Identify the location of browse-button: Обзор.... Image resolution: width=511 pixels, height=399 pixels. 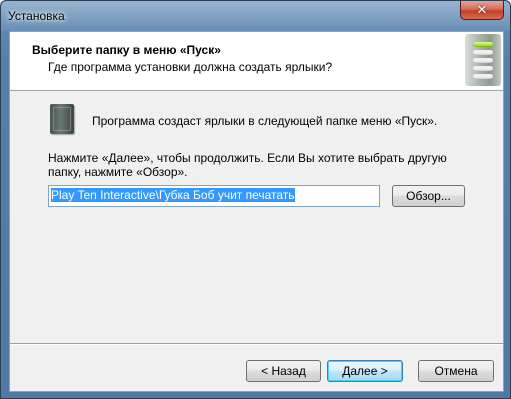
(428, 196).